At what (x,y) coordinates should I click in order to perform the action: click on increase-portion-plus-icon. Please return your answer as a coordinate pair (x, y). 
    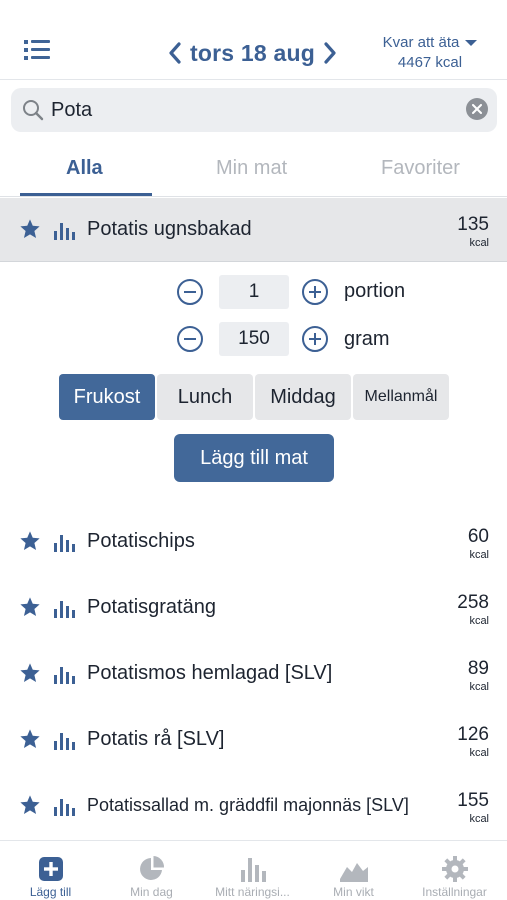
    Looking at the image, I should click on (315, 292).